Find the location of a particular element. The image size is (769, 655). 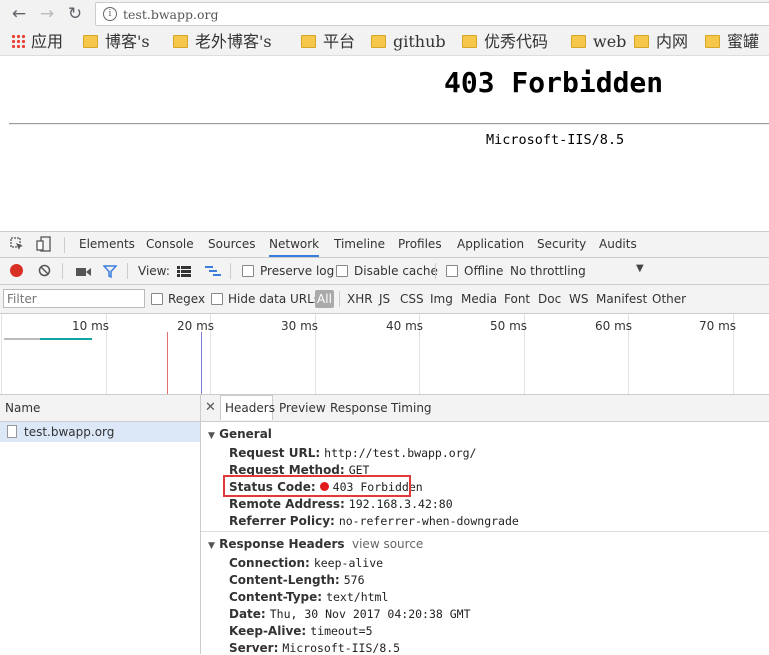

timeline-gridline is located at coordinates (1, 354).